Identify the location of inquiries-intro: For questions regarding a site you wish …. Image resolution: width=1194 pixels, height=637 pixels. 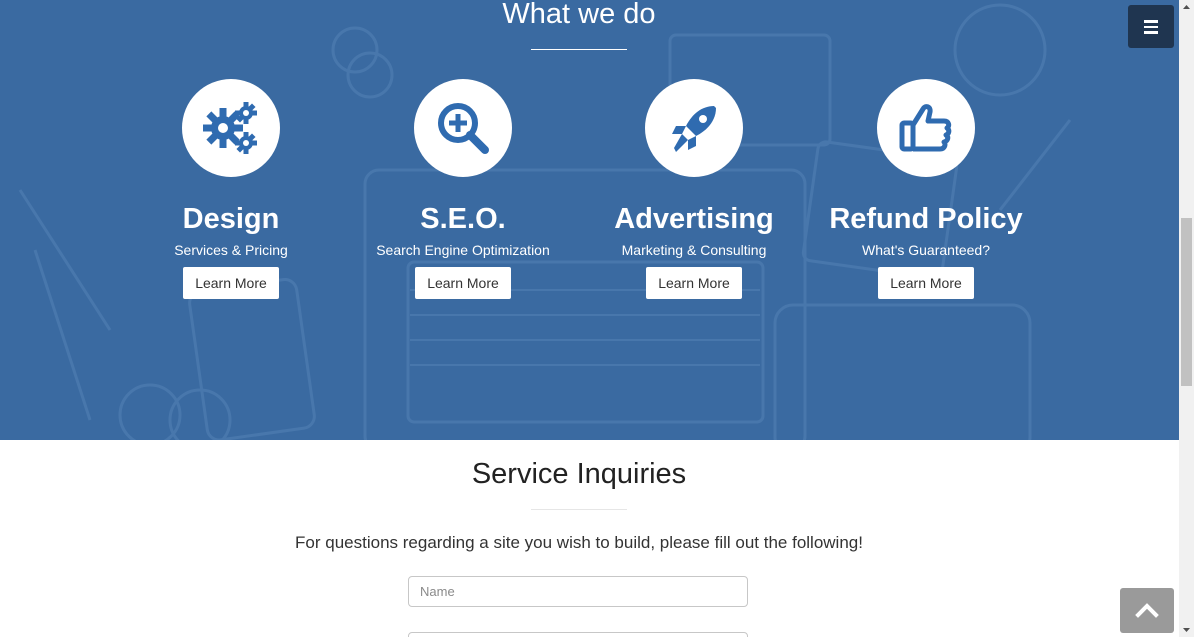
(579, 542).